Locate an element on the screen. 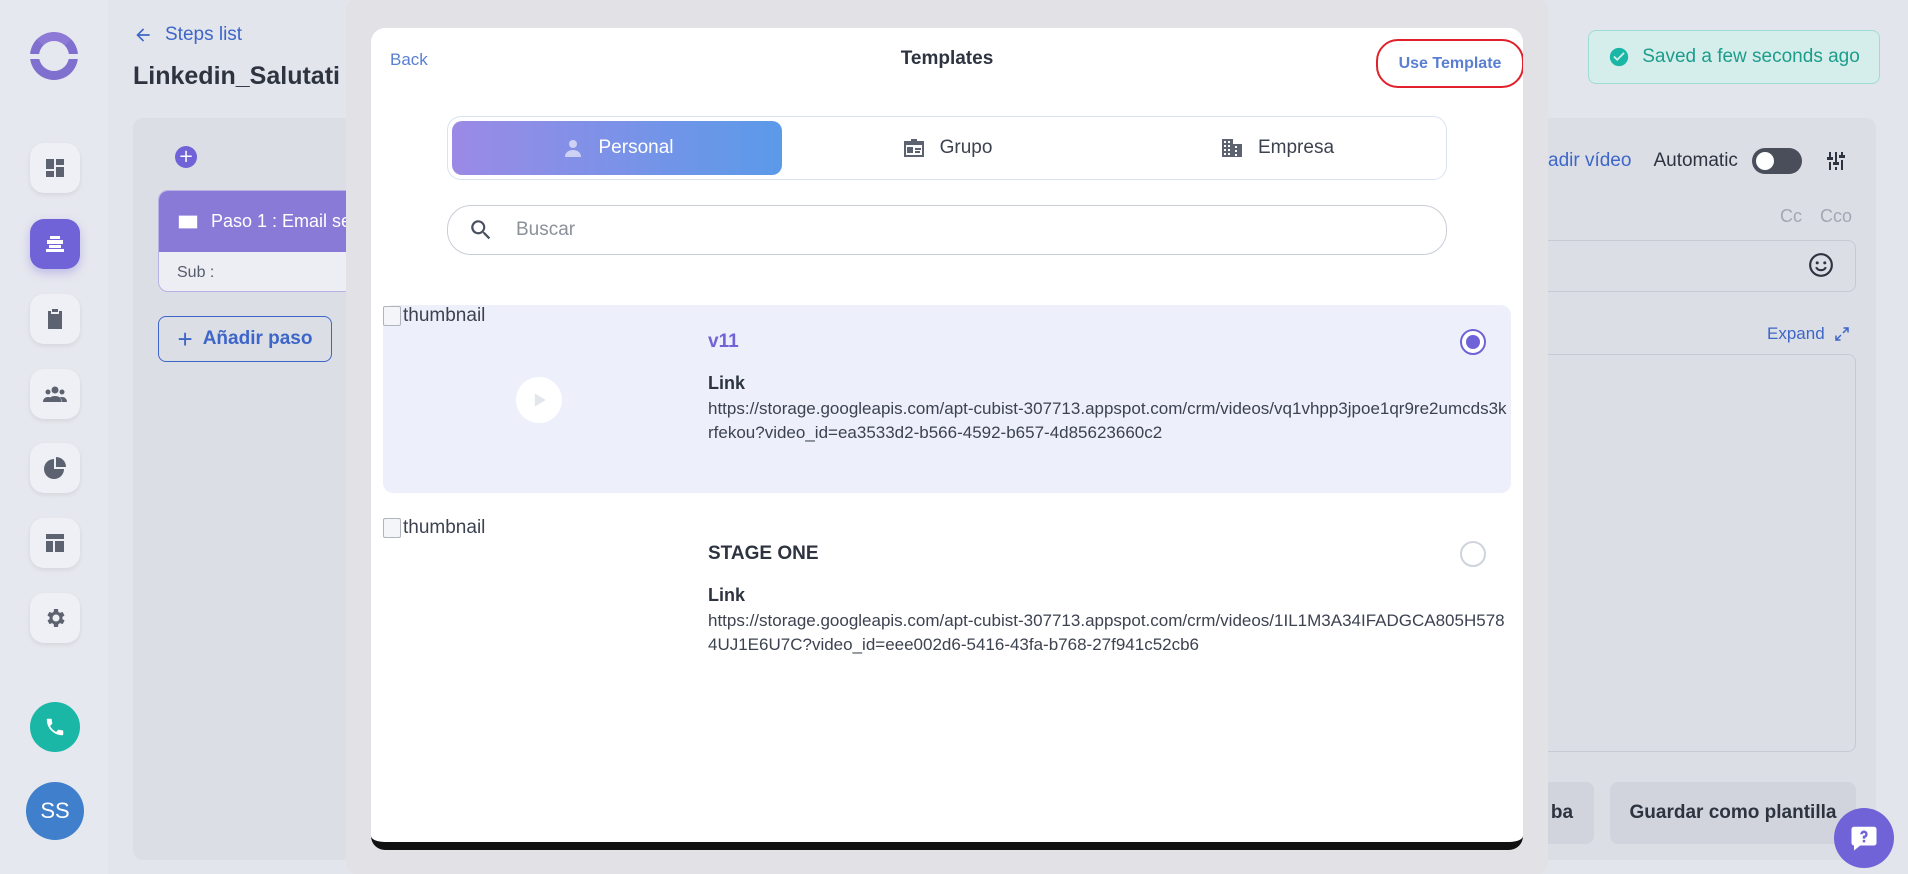 The image size is (1908, 874). person-icon is located at coordinates (572, 148).